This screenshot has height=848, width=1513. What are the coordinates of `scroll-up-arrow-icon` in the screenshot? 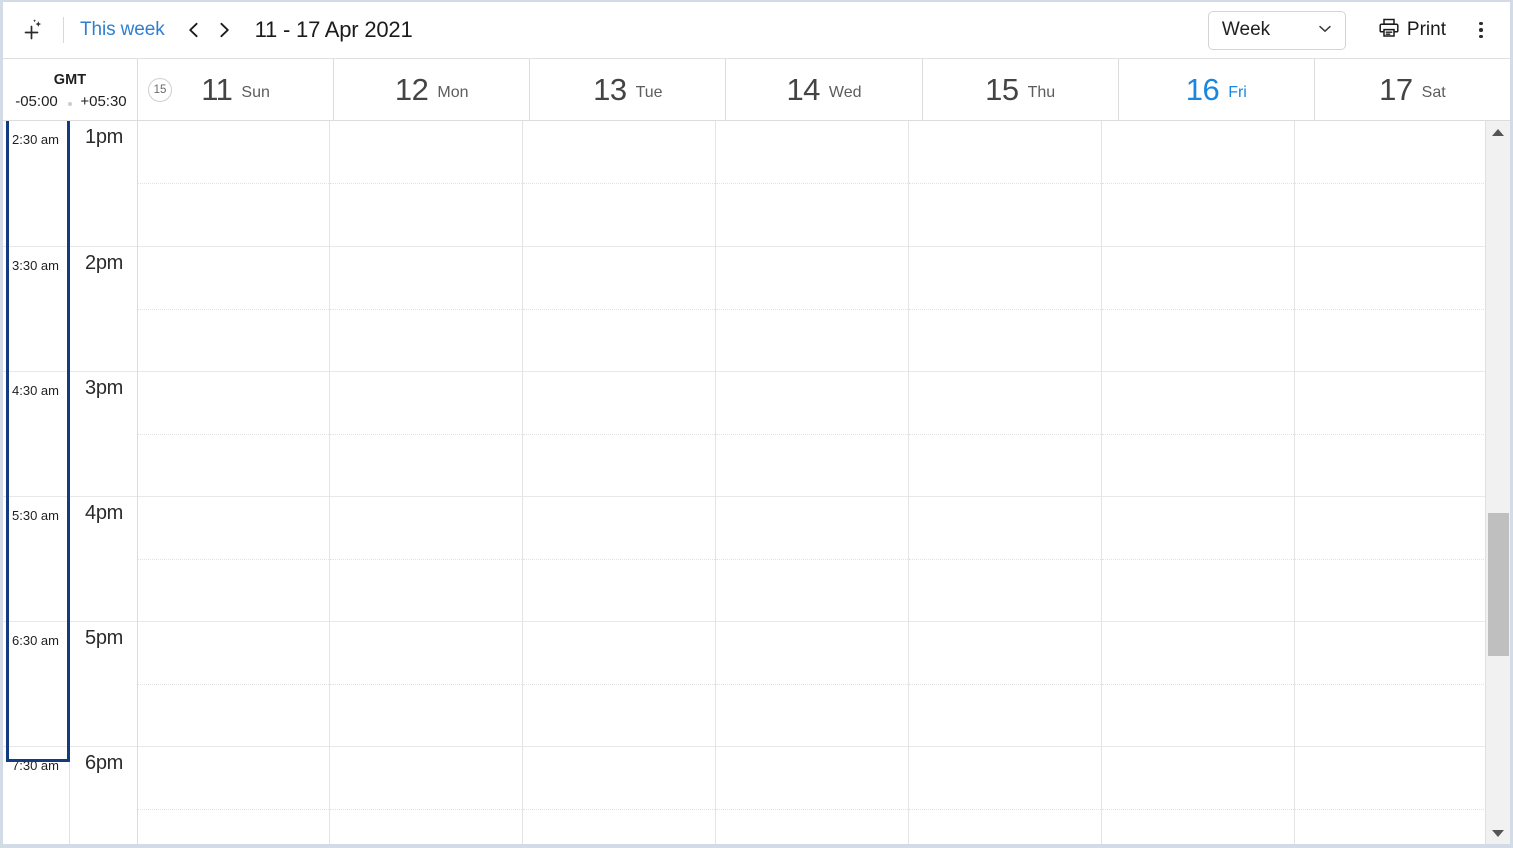 It's located at (1498, 132).